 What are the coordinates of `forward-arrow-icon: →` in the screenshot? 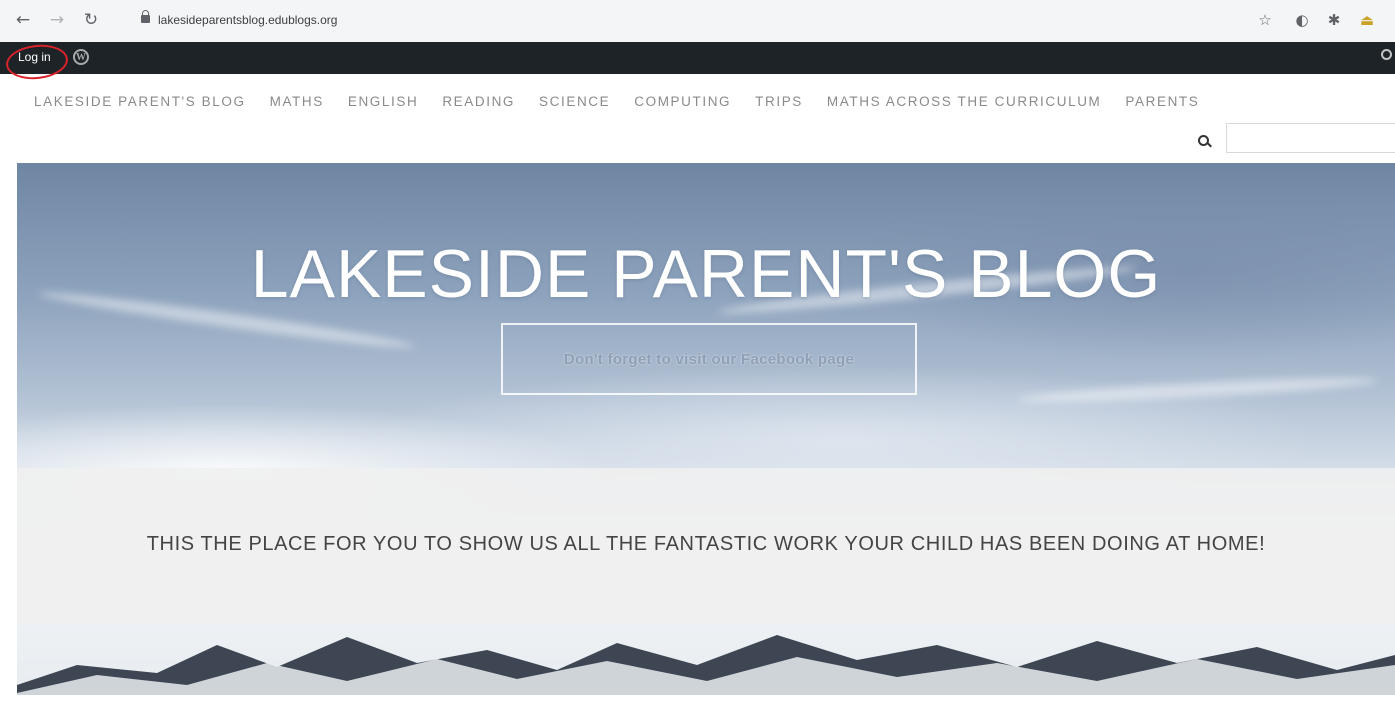 It's located at (57, 20).